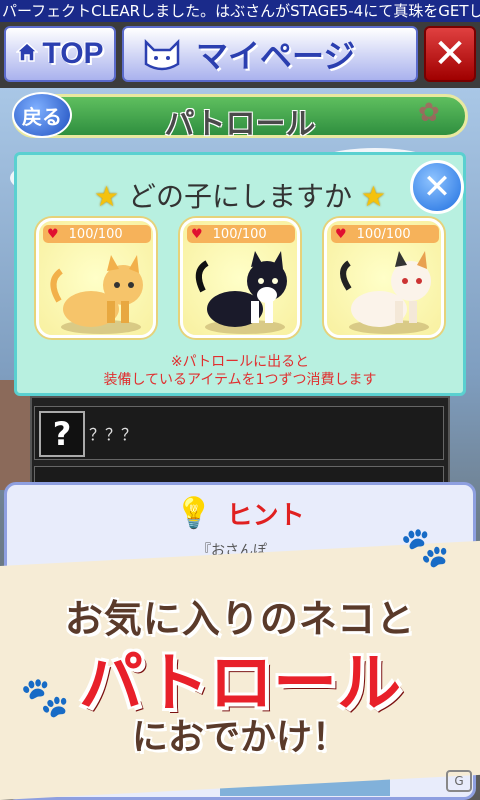  I want to click on note-line-1: ※パトロールに出ると, so click(240, 362).